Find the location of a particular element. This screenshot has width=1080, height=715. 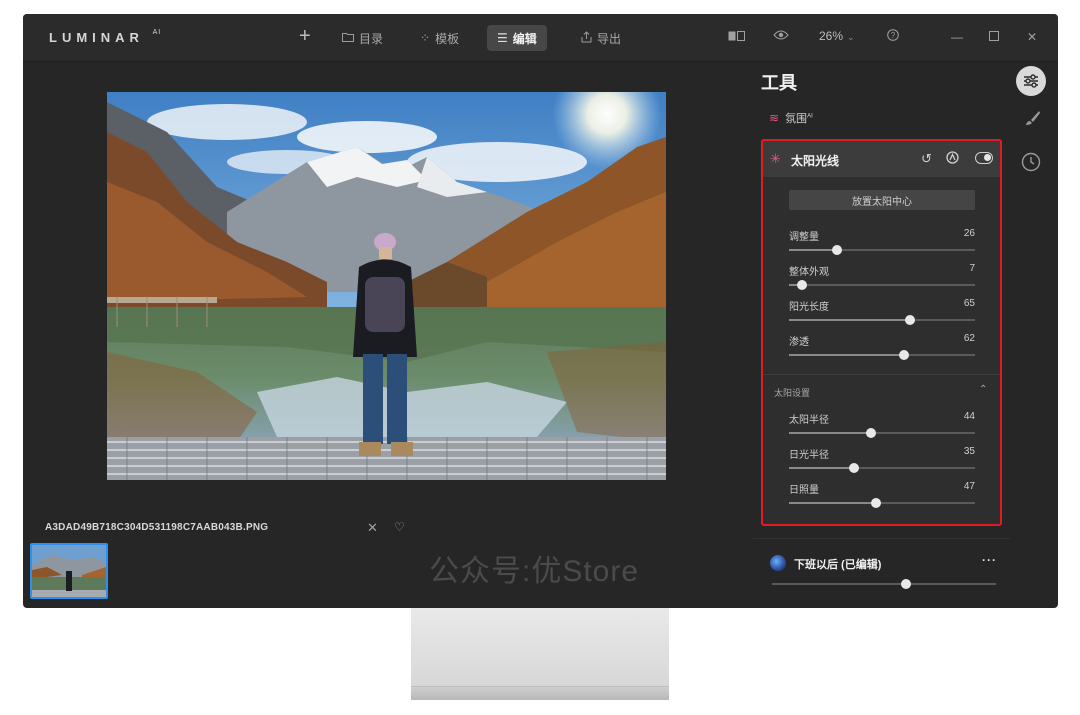

thumbnail-photo is located at coordinates (69, 571).